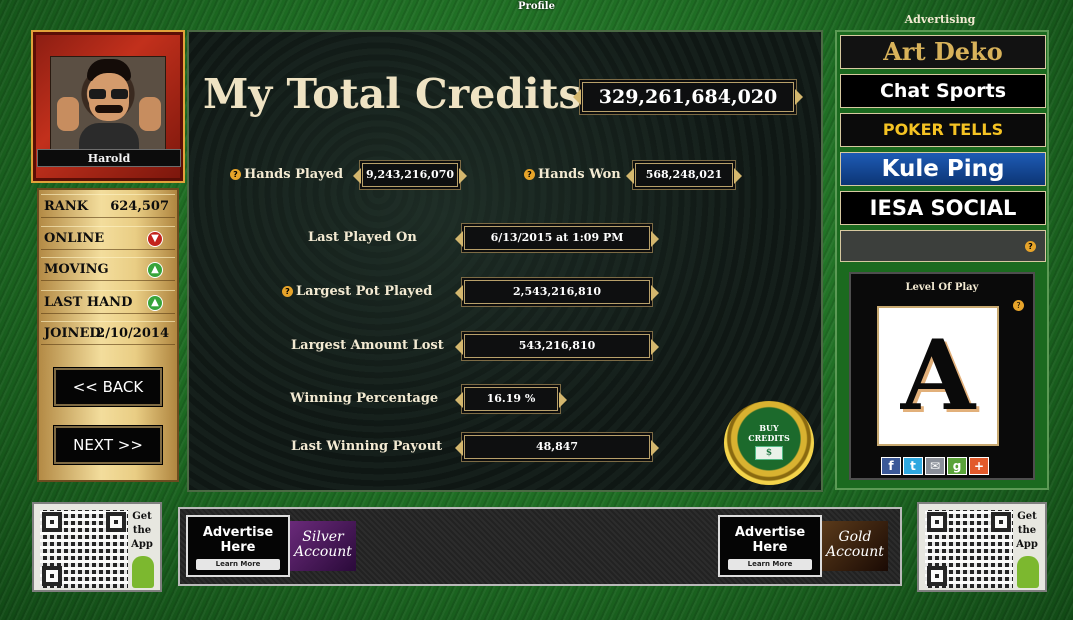 The width and height of the screenshot is (1073, 620). Describe the element at coordinates (367, 345) in the screenshot. I see `largest-lost-label: Largest Amount Lost` at that location.